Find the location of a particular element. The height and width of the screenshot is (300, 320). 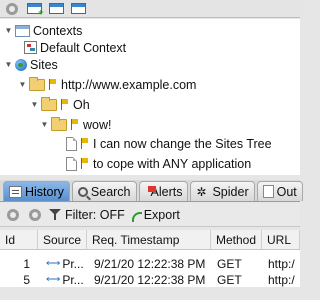

window-button is located at coordinates (56, 8).